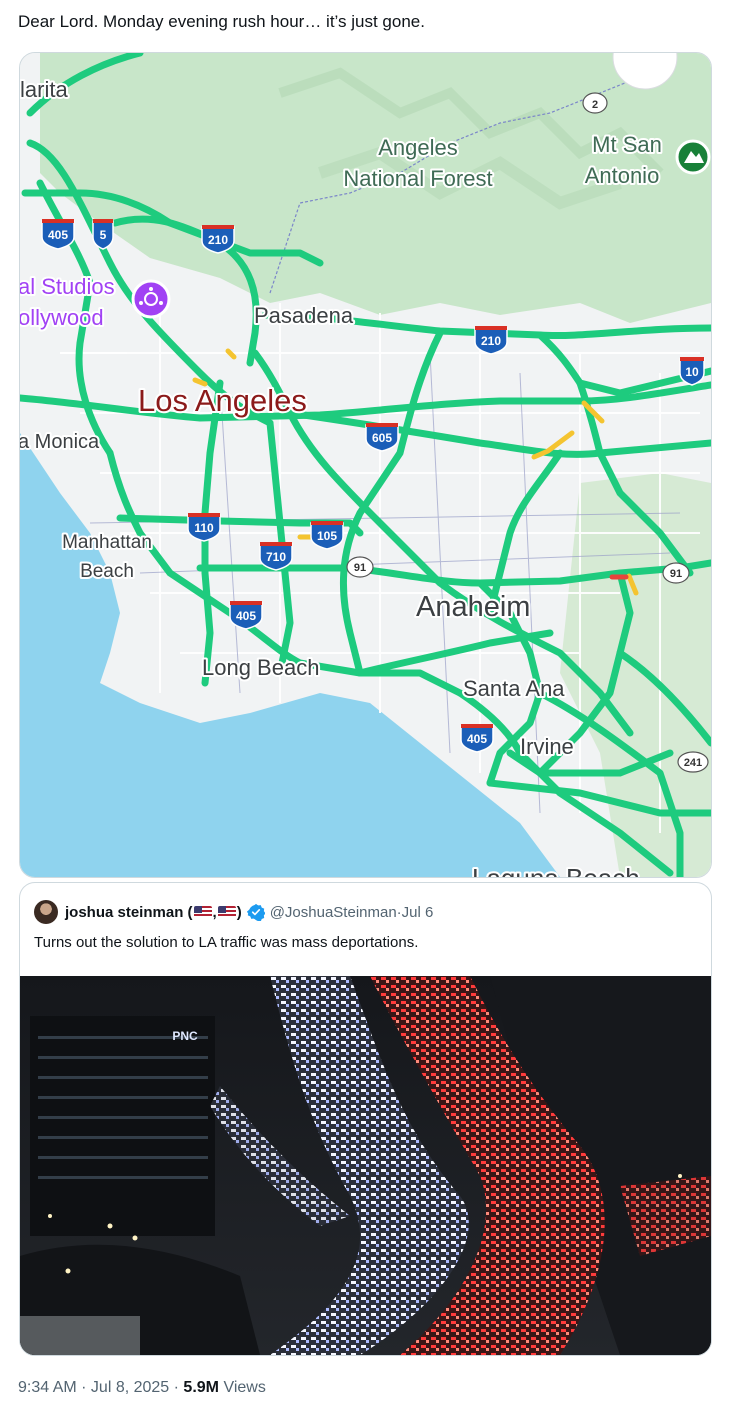  Describe the element at coordinates (153, 912) in the screenshot. I see `author-name: joshua steinman (,)` at that location.